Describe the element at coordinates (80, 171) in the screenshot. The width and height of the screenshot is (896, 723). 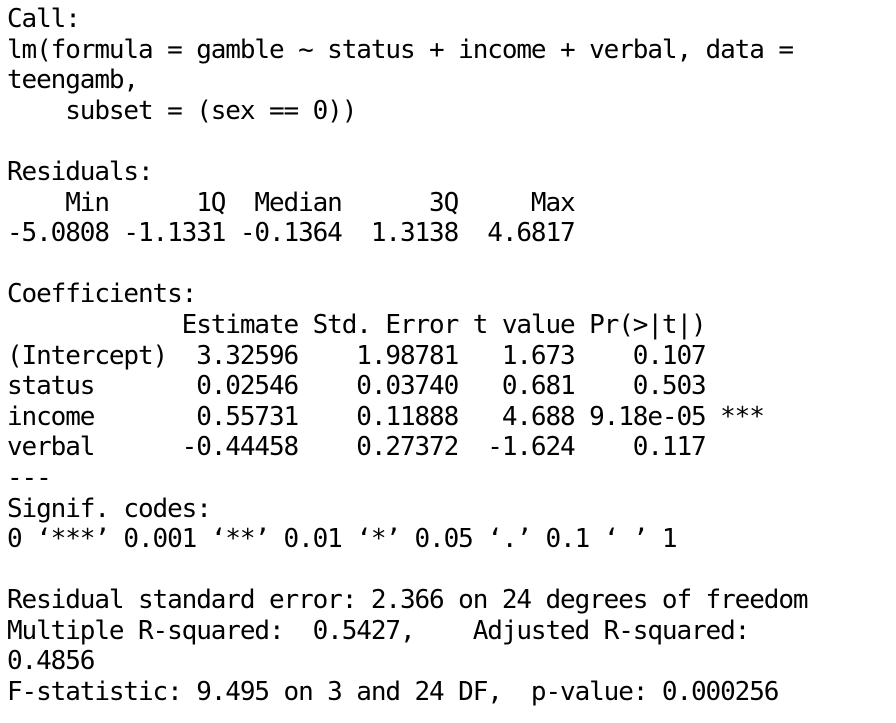
I see `residuals-heading: Residuals:` at that location.